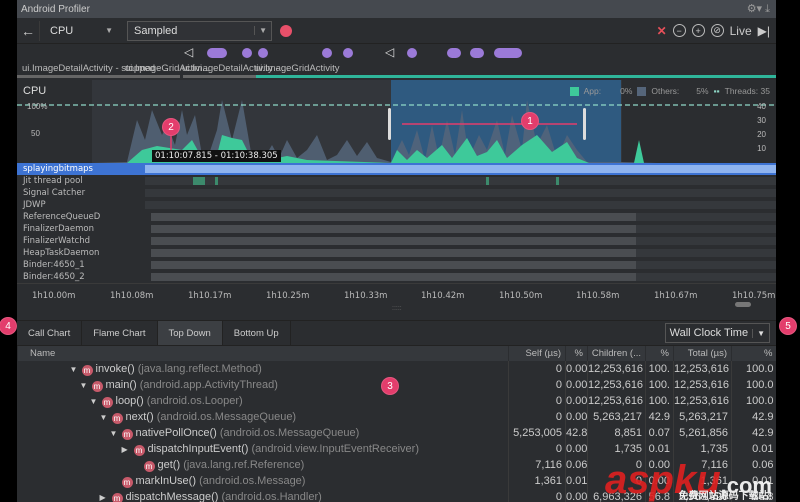 The height and width of the screenshot is (502, 800). I want to click on value-cell: 100.0, so click(753, 401).